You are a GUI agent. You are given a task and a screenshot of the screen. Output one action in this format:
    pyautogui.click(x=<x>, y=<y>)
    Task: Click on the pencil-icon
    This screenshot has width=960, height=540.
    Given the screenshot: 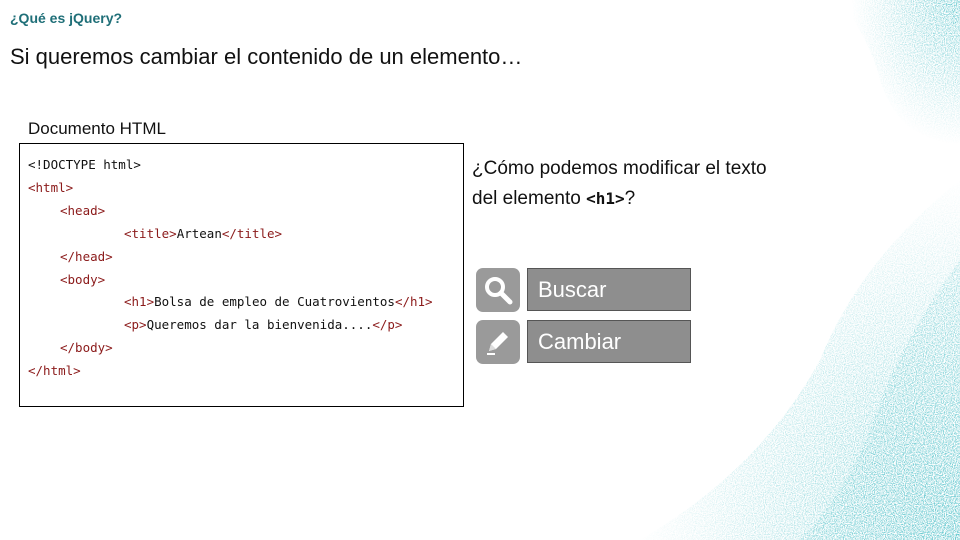 What is the action you would take?
    pyautogui.click(x=498, y=342)
    